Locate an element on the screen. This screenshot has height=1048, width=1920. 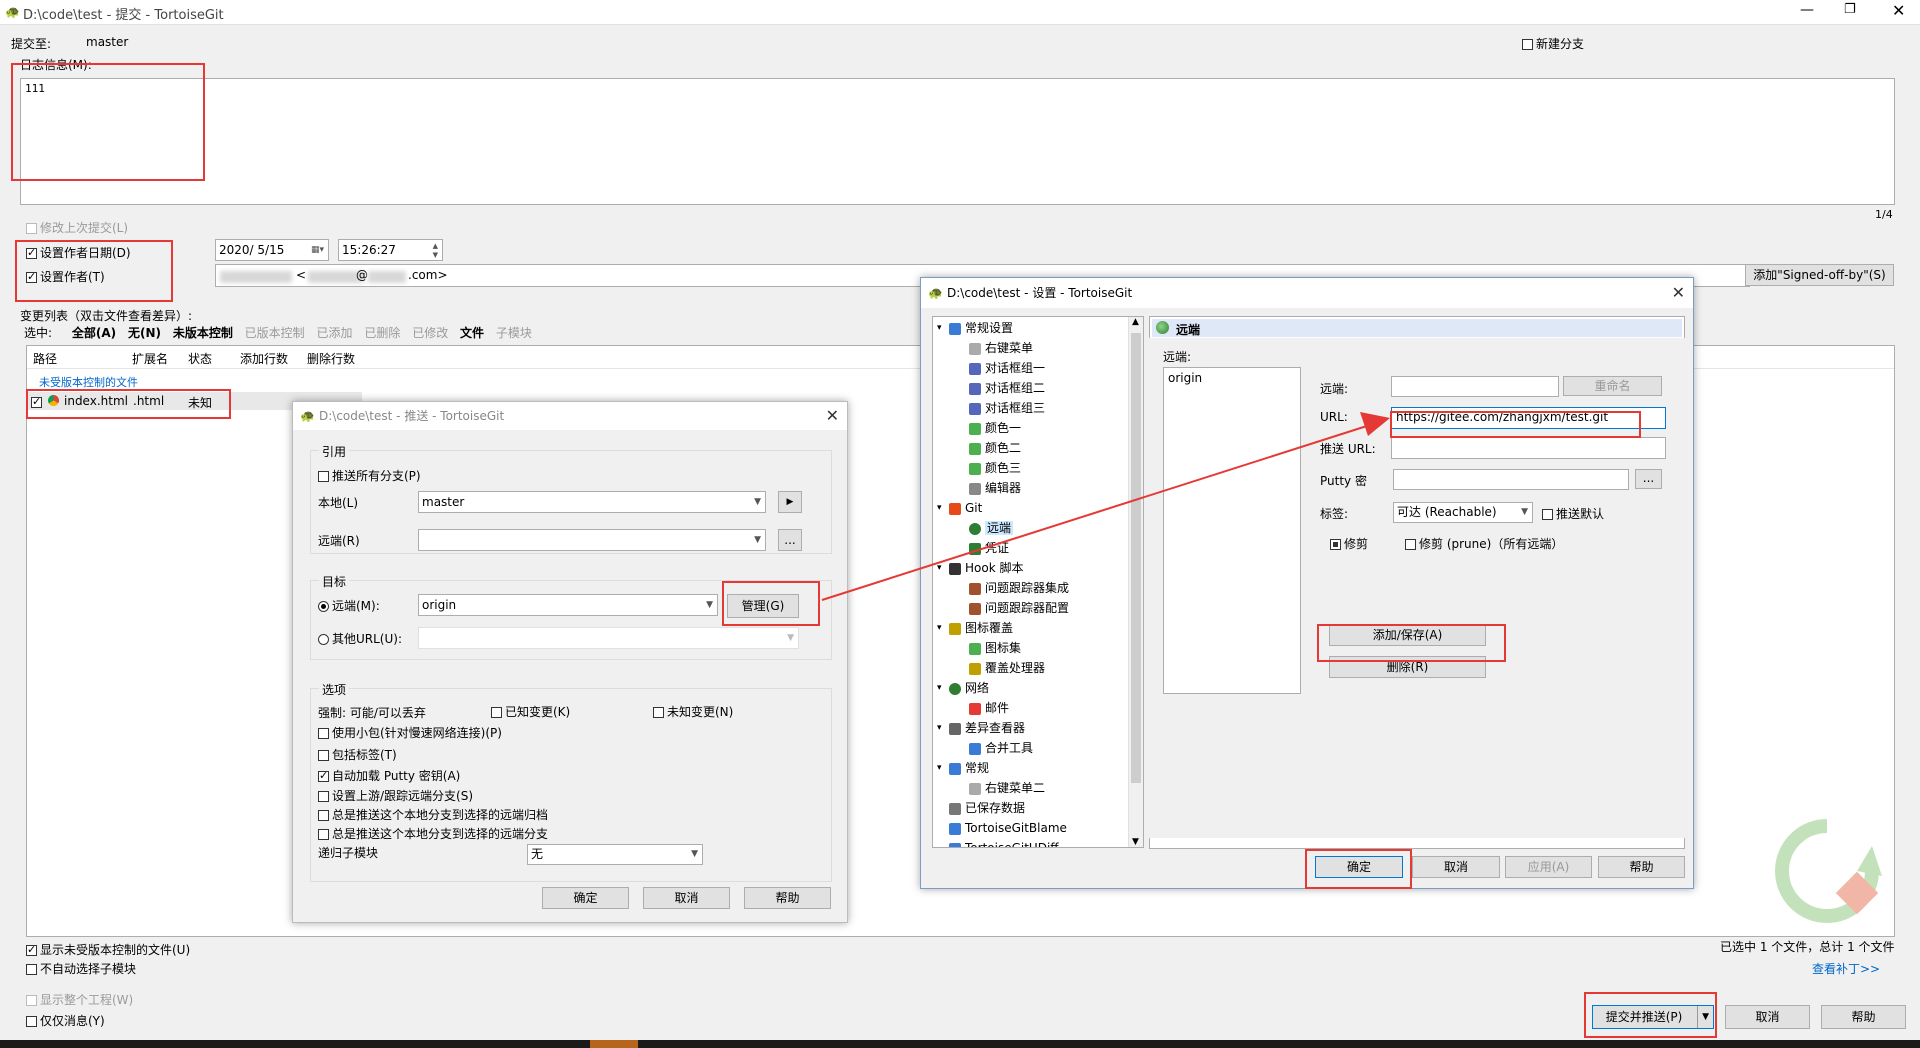
autoload-putty-box is located at coordinates (323, 775).